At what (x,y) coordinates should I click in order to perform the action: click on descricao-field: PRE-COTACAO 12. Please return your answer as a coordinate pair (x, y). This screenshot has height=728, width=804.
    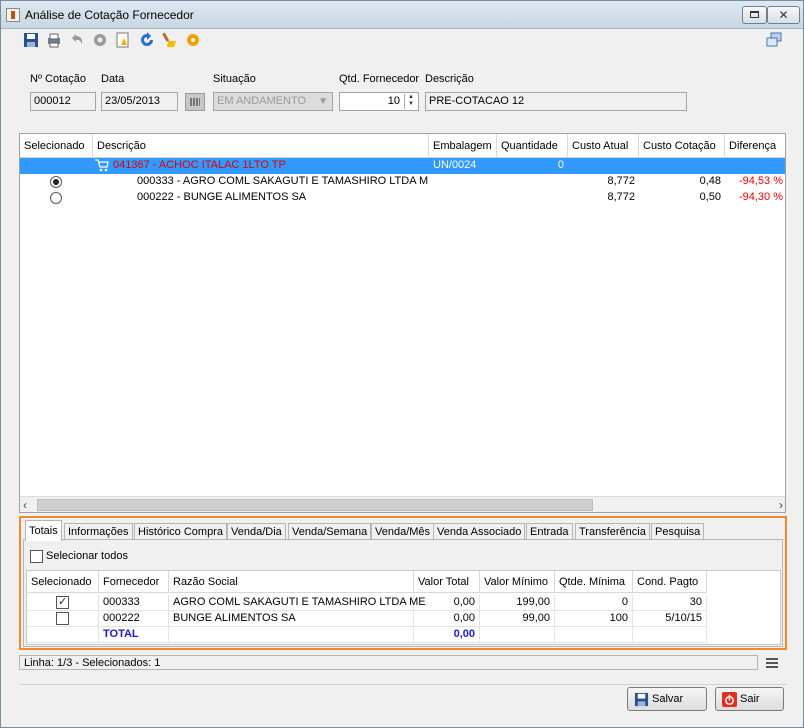
    Looking at the image, I should click on (556, 101).